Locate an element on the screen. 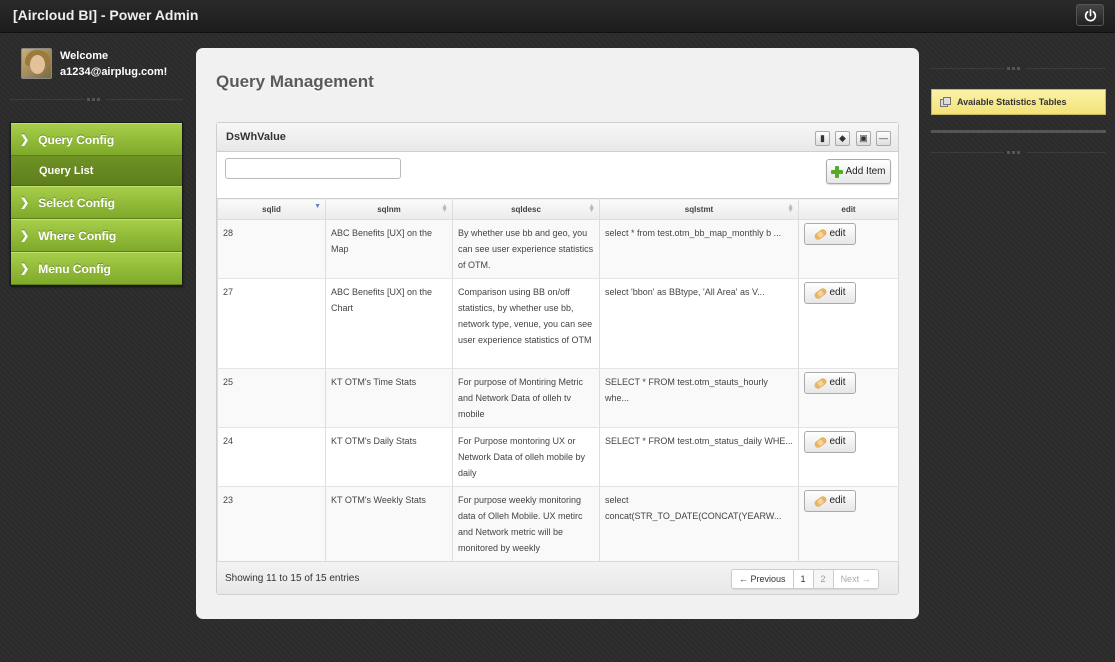  column-header-sqldesc: sqldesc ▲ ▼ is located at coordinates (526, 209).